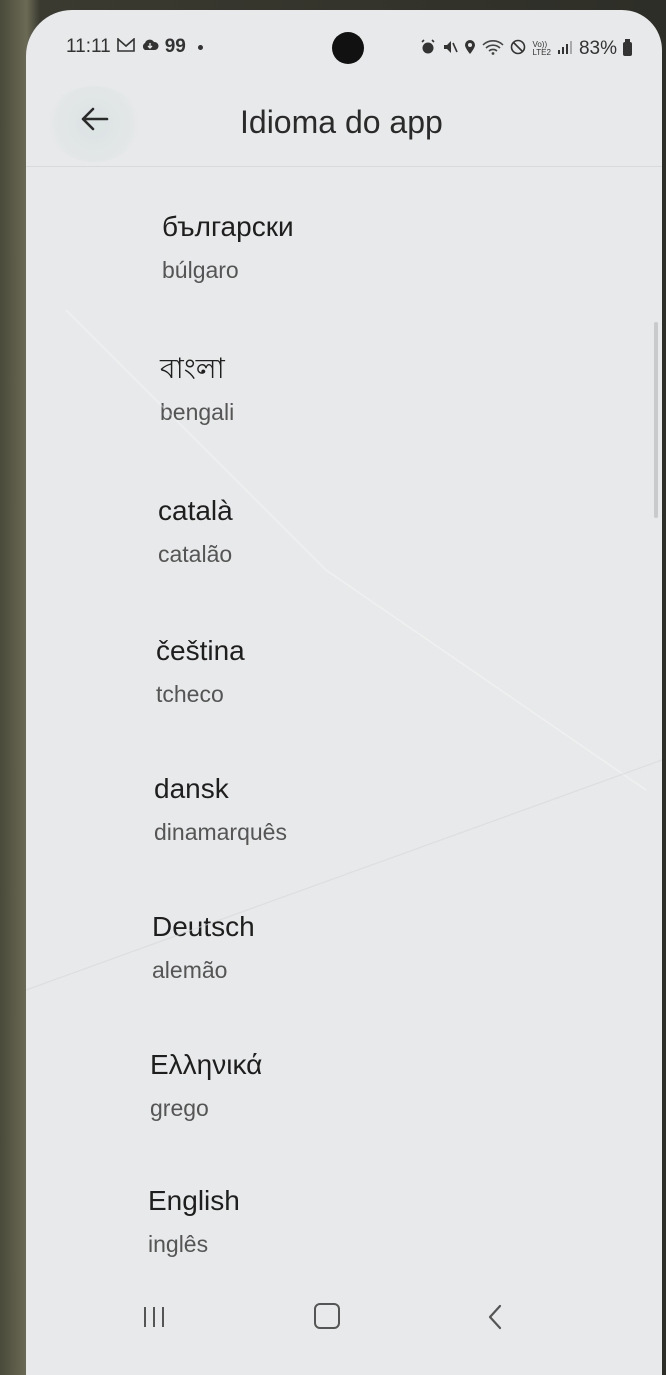 The image size is (666, 1375). What do you see at coordinates (627, 47) in the screenshot?
I see `battery-icon` at bounding box center [627, 47].